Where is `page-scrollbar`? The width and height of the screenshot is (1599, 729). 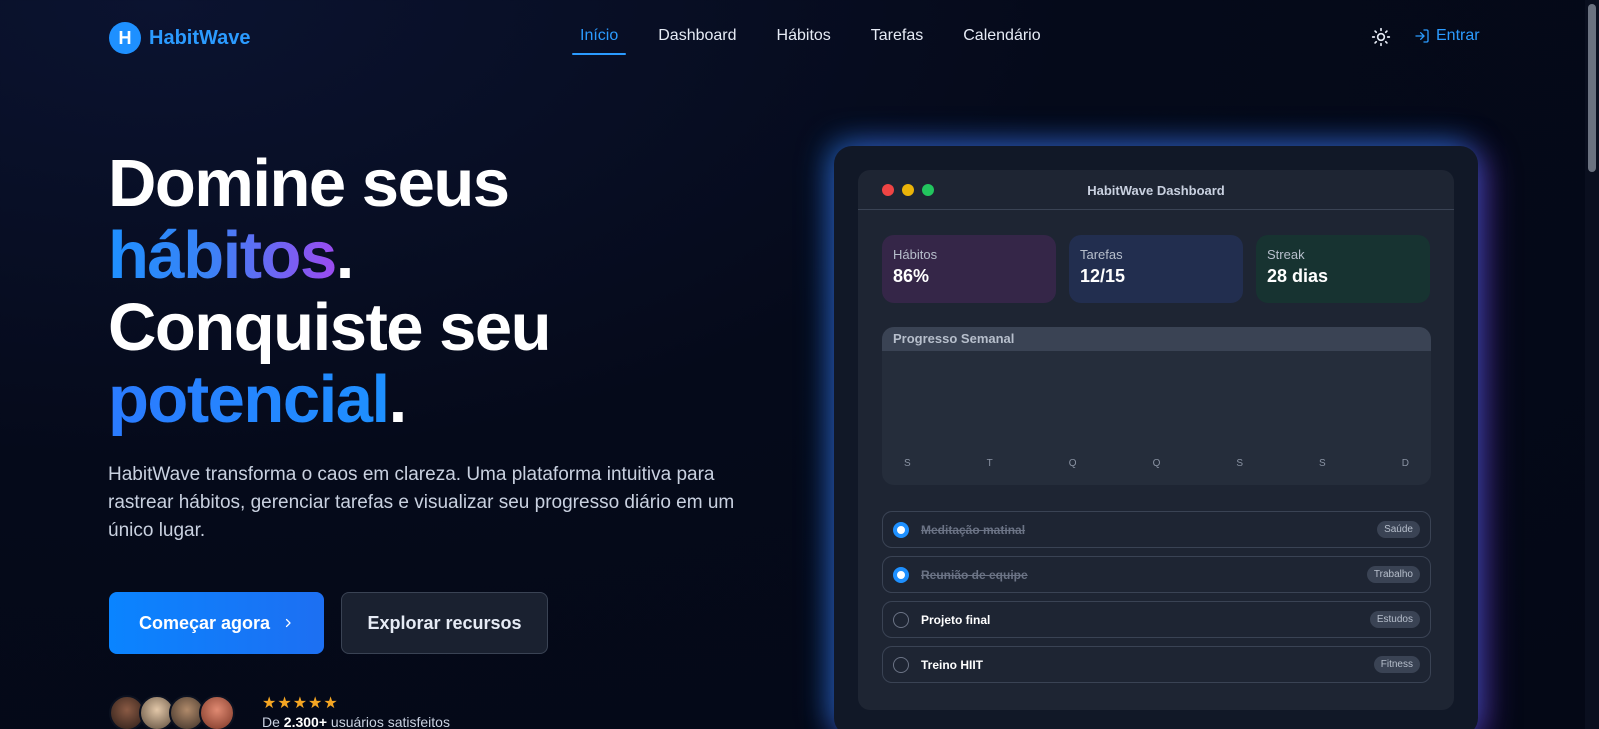
page-scrollbar is located at coordinates (1592, 364).